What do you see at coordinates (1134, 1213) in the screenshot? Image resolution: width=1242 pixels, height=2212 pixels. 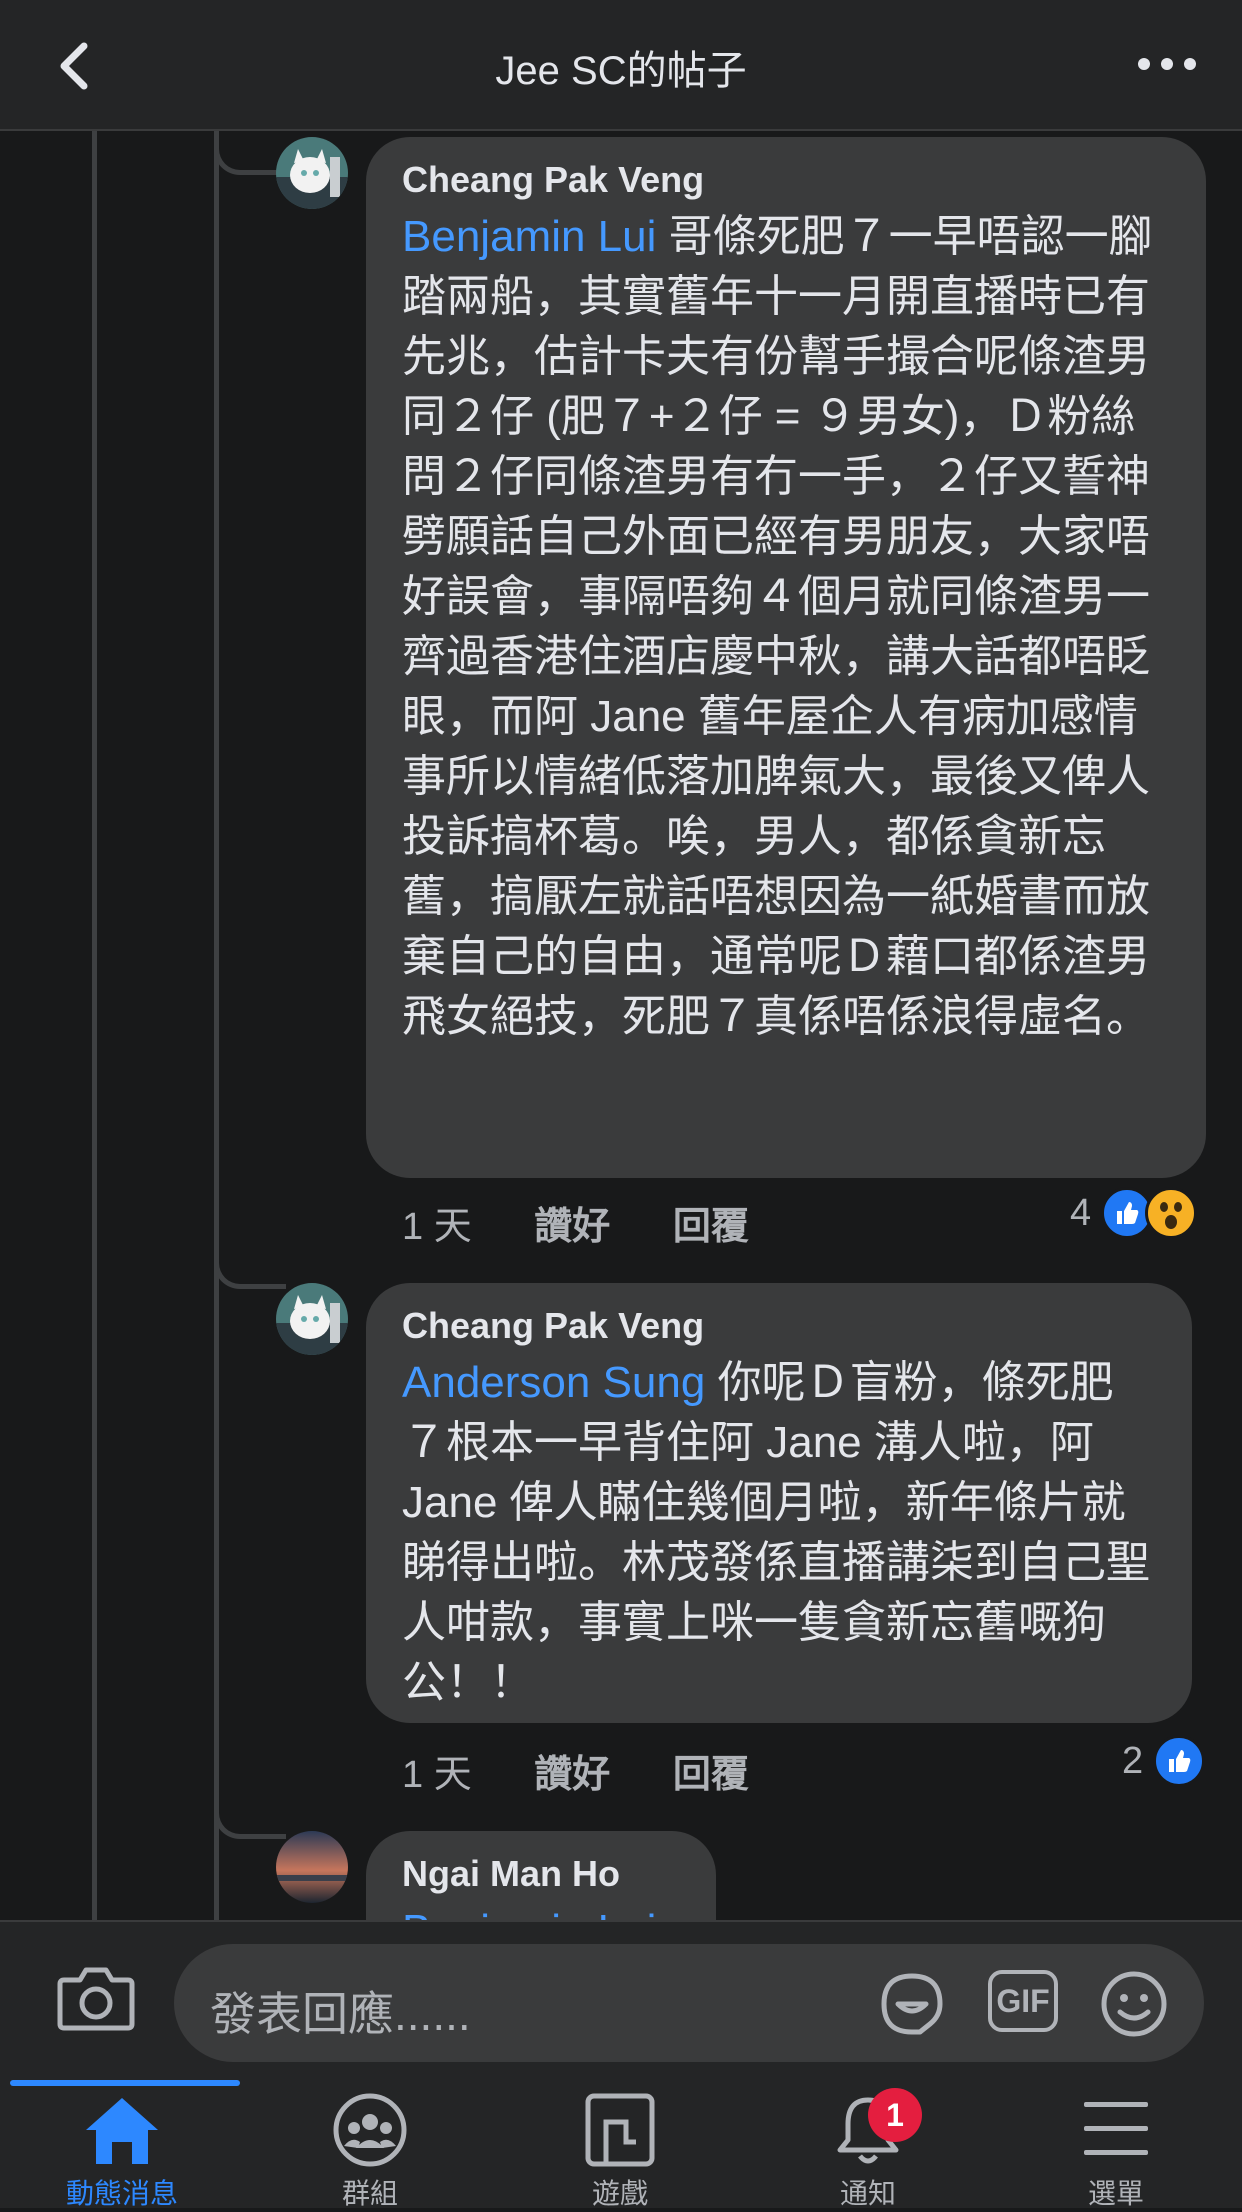 I see `reaction-summary: 4` at bounding box center [1134, 1213].